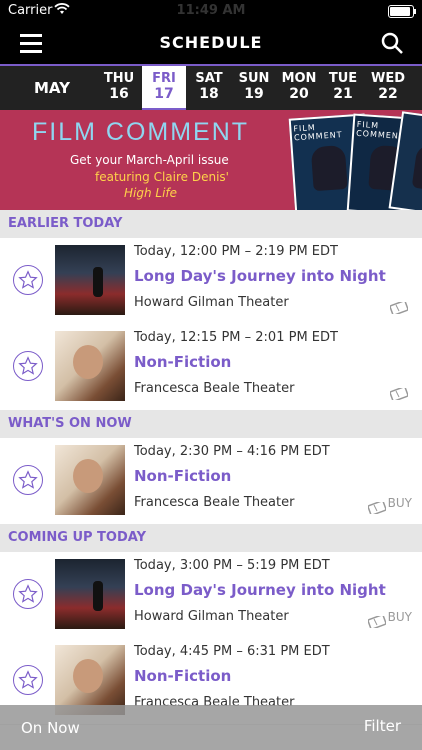  Describe the element at coordinates (232, 451) in the screenshot. I see `screening-time: Today, 2:30 PM – 4:16 PM EDT` at that location.